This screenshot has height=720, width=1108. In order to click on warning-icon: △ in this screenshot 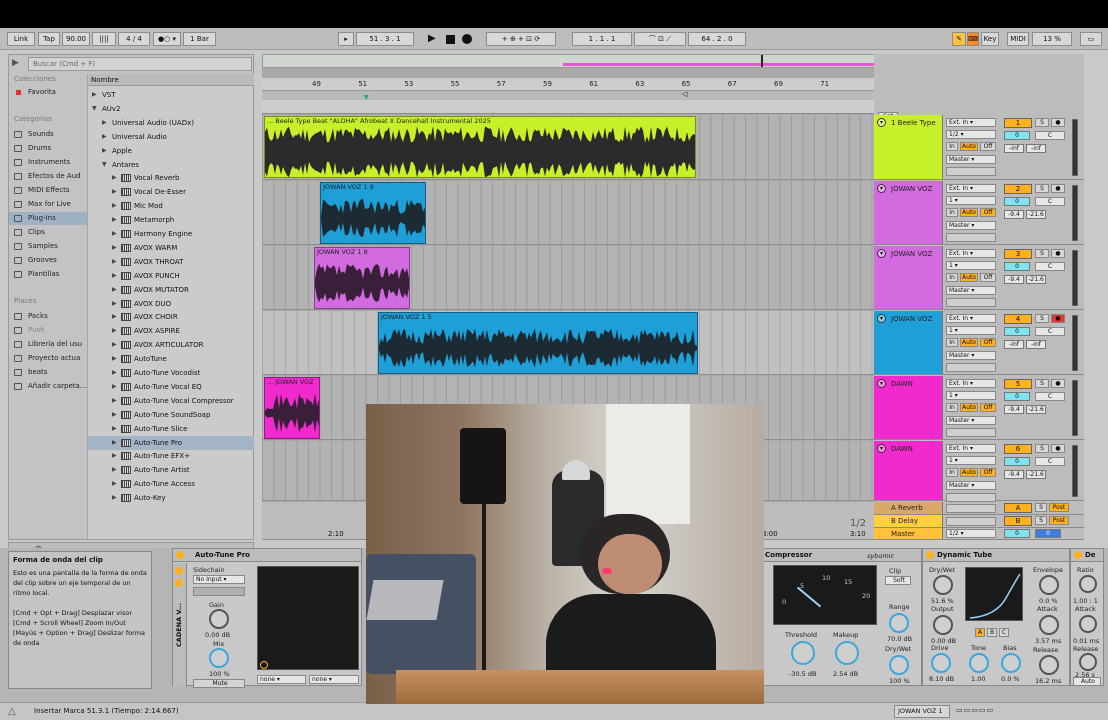, I will do `click(12, 711)`.